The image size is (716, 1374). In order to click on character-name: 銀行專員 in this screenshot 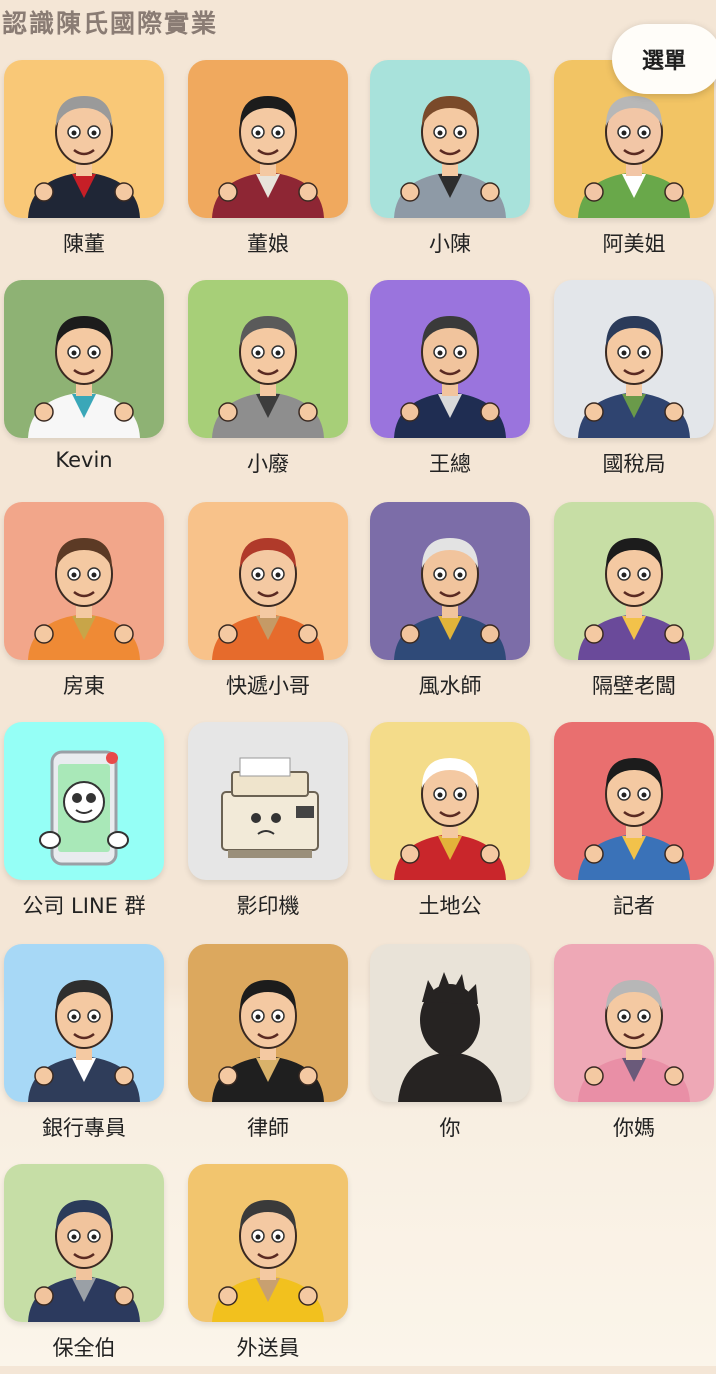, I will do `click(84, 1128)`.